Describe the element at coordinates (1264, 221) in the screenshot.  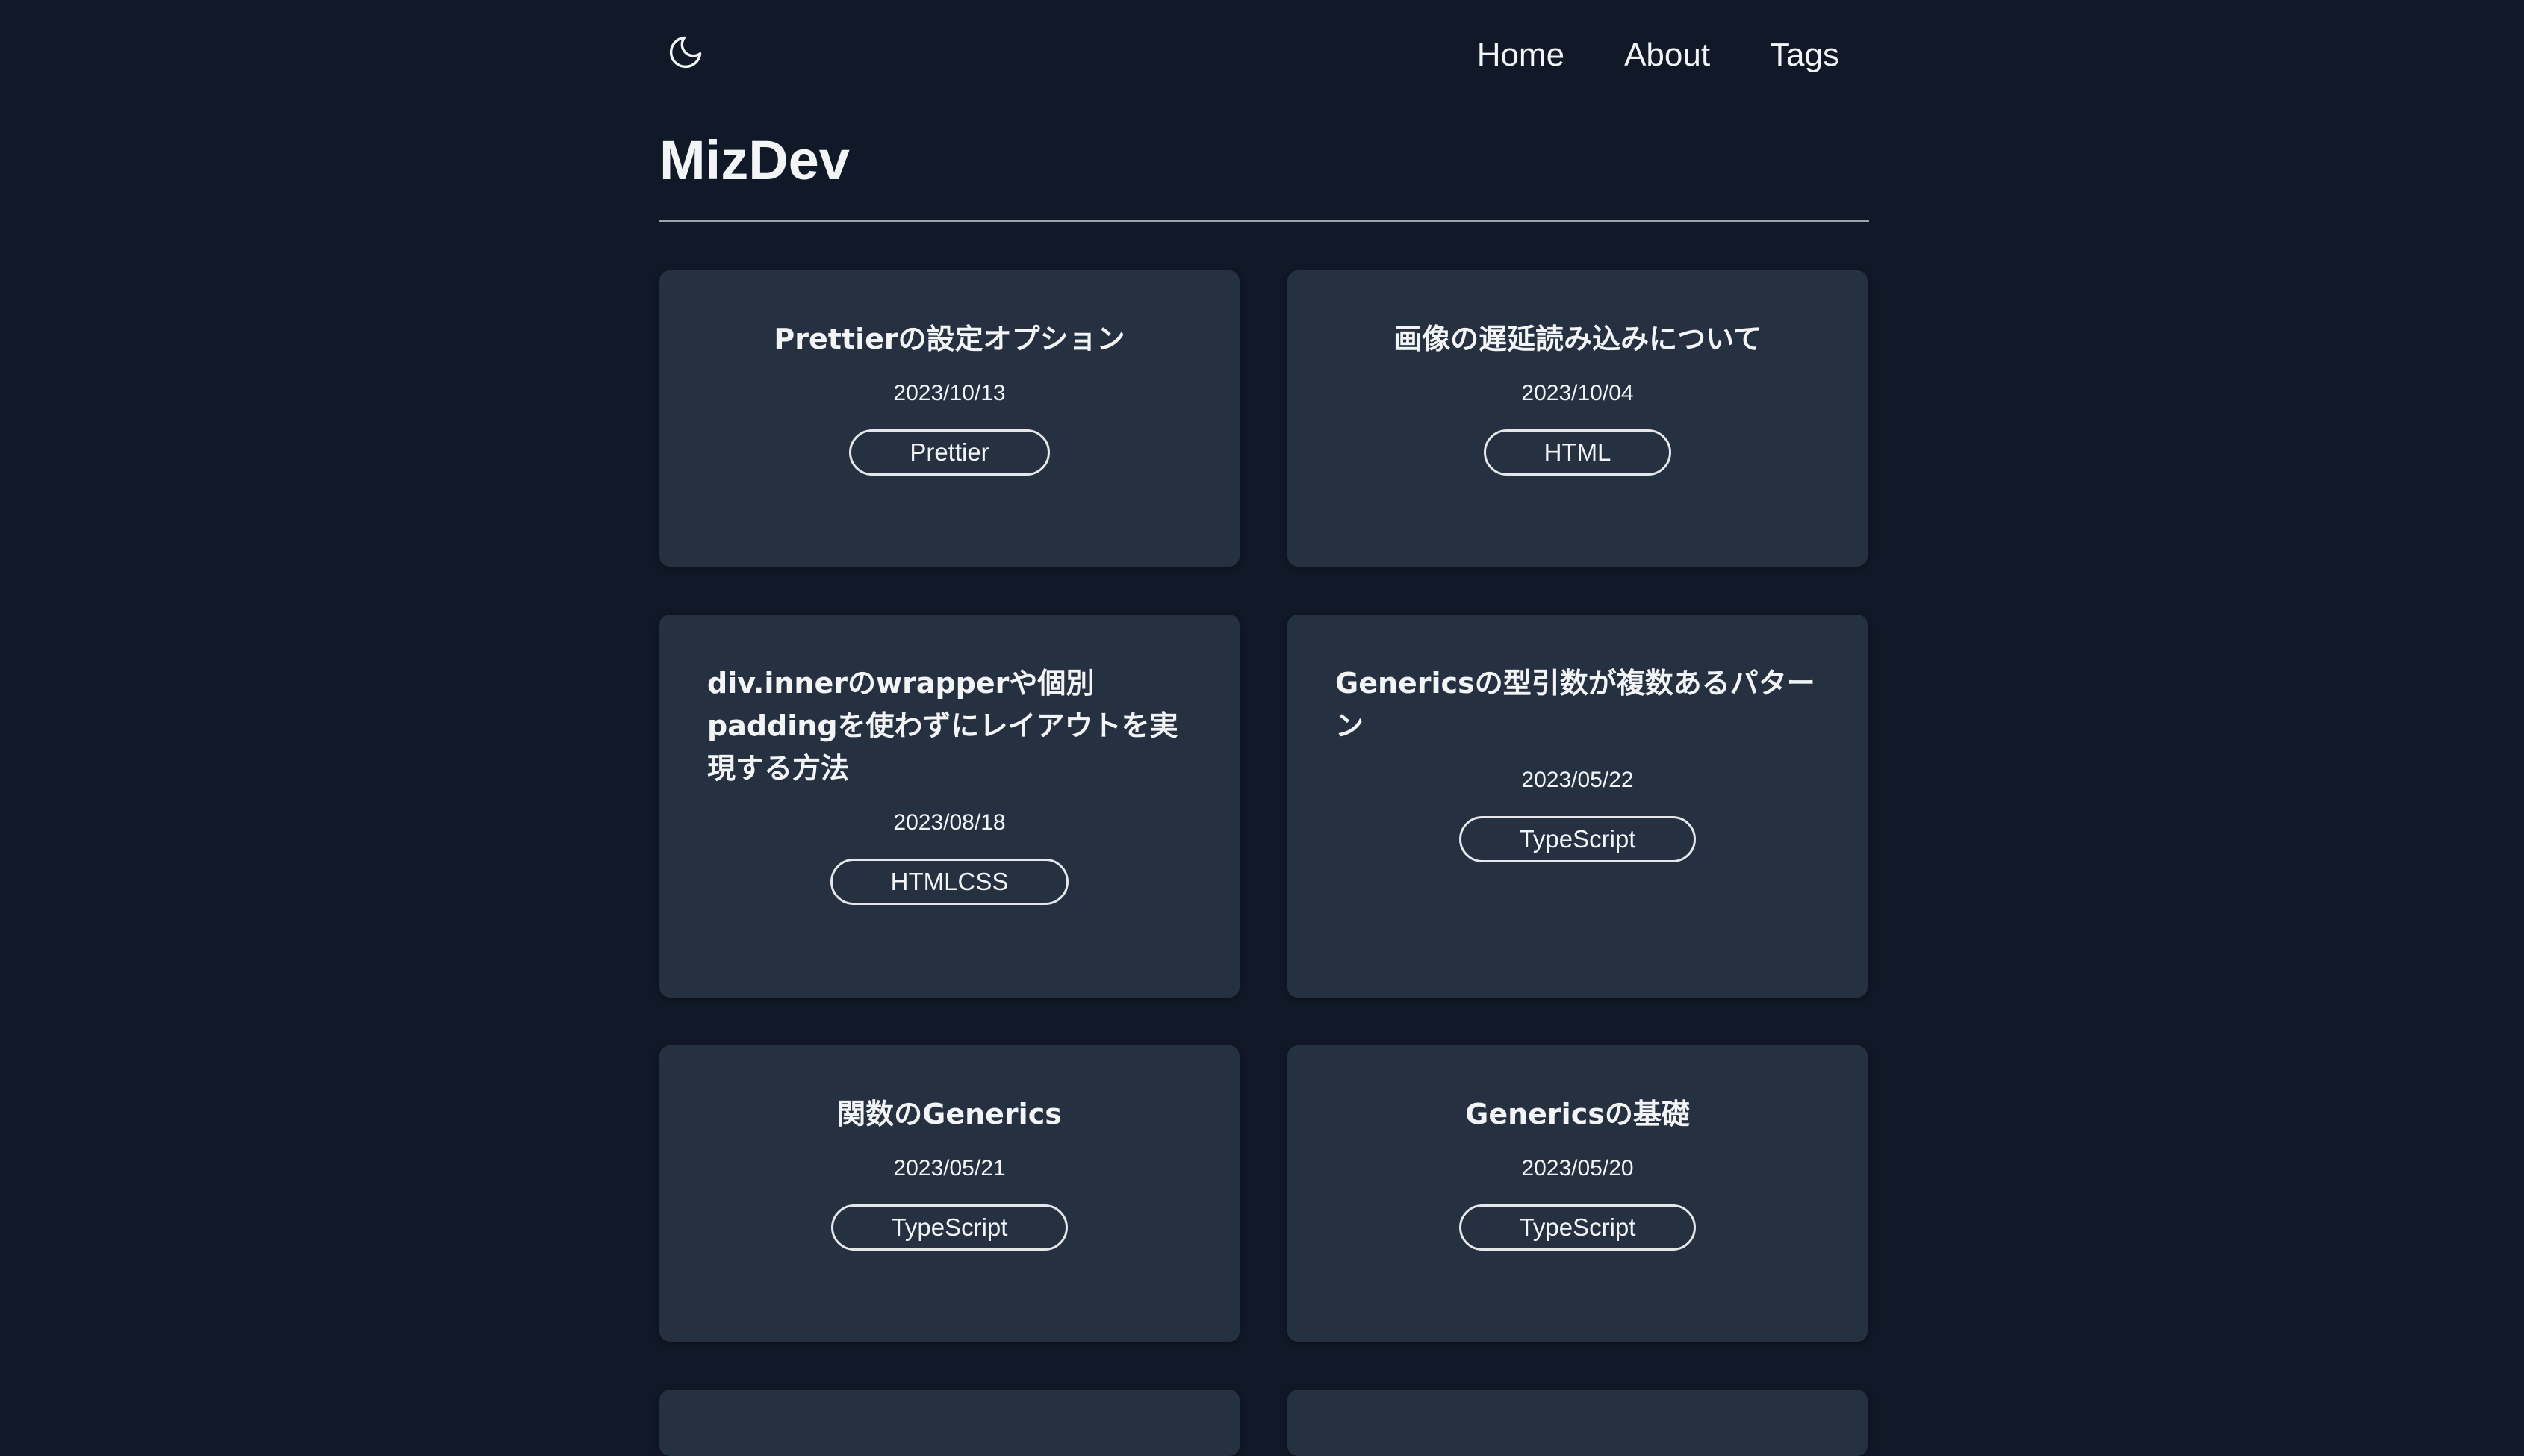
I see `header-divider` at that location.